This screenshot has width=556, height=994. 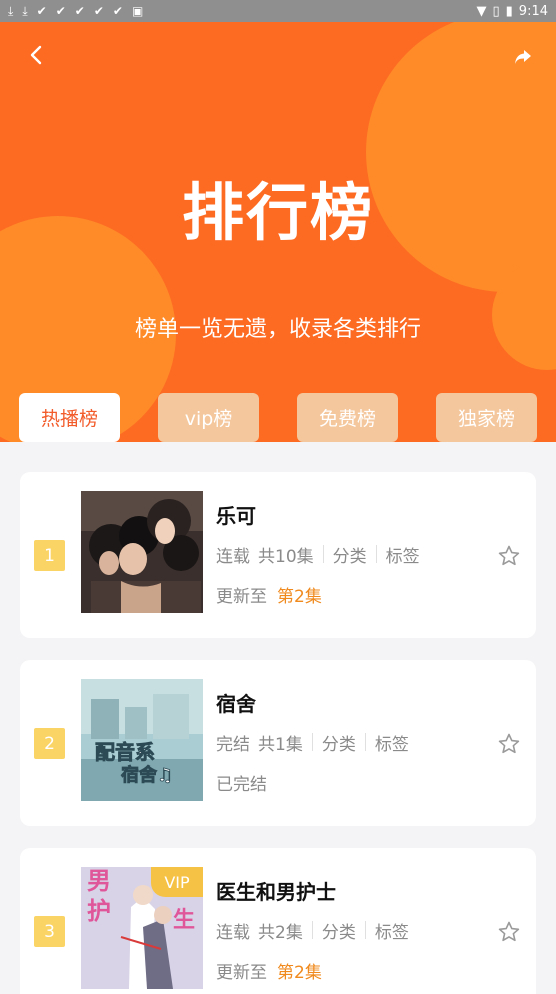 What do you see at coordinates (49, 555) in the screenshot?
I see `rank-badge: 1` at bounding box center [49, 555].